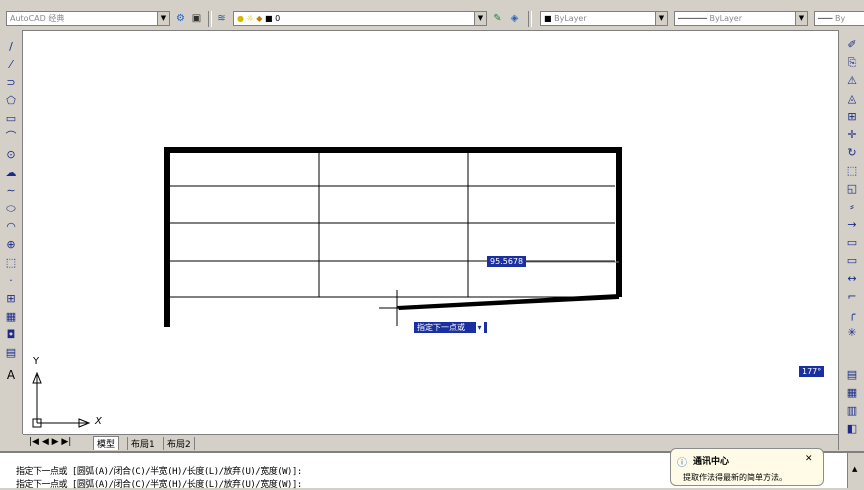 The height and width of the screenshot is (490, 864). What do you see at coordinates (852, 171) in the screenshot?
I see `scale-icon: ⬚` at bounding box center [852, 171].